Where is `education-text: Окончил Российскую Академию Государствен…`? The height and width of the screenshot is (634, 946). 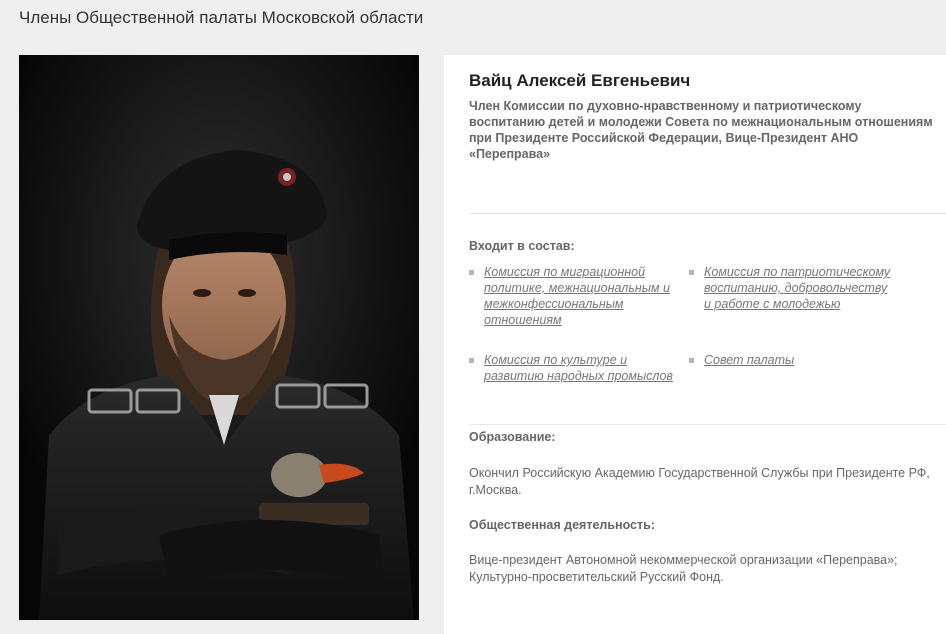
education-text: Окончил Российскую Академию Государствен… is located at coordinates (699, 481).